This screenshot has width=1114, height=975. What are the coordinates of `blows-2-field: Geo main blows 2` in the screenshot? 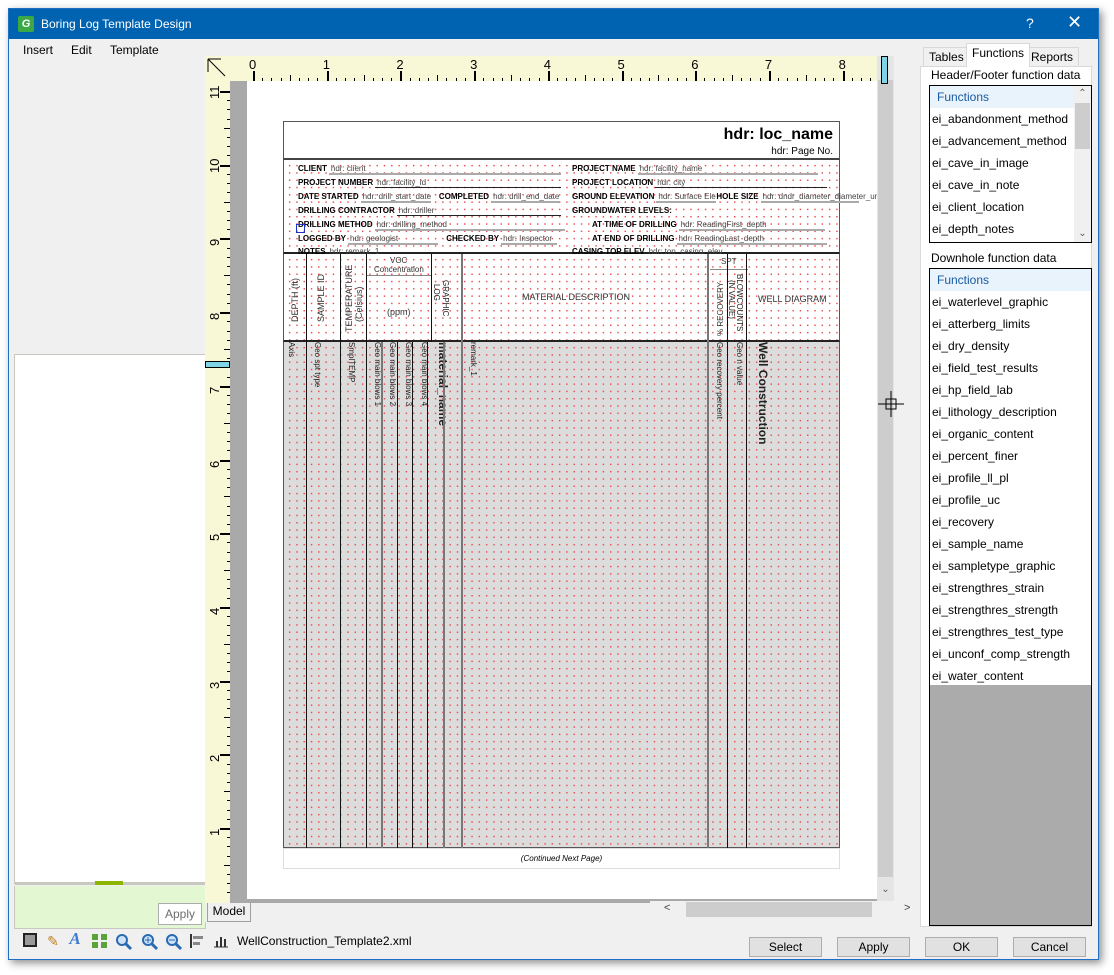 It's located at (392, 374).